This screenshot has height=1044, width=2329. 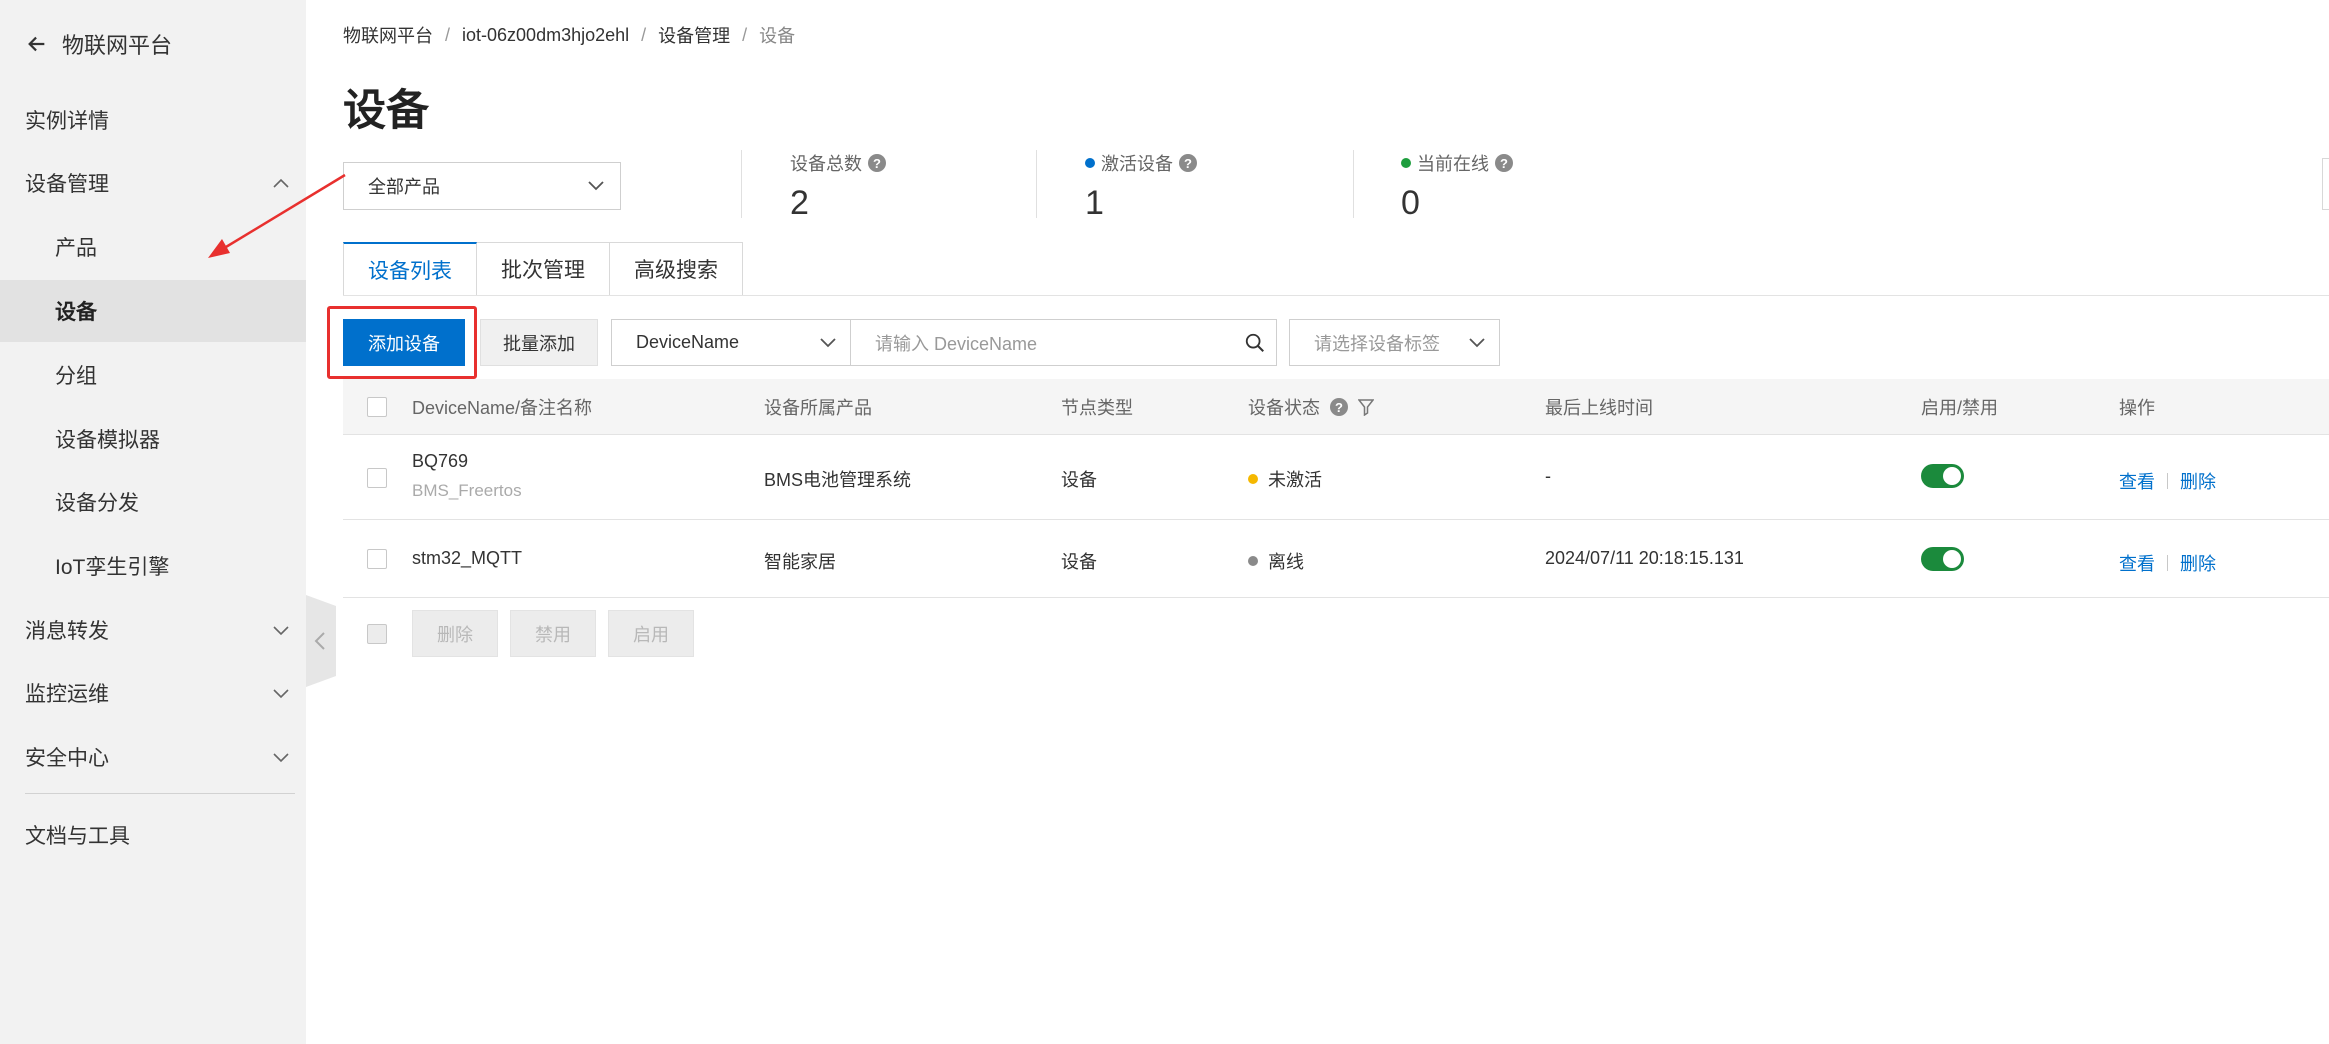 What do you see at coordinates (153, 120) in the screenshot?
I see `sidebar-item-instance-details: 实例详情` at bounding box center [153, 120].